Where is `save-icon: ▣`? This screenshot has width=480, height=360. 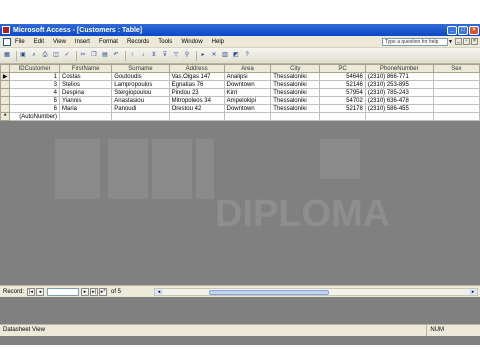
save-icon: ▣ is located at coordinates (23, 55).